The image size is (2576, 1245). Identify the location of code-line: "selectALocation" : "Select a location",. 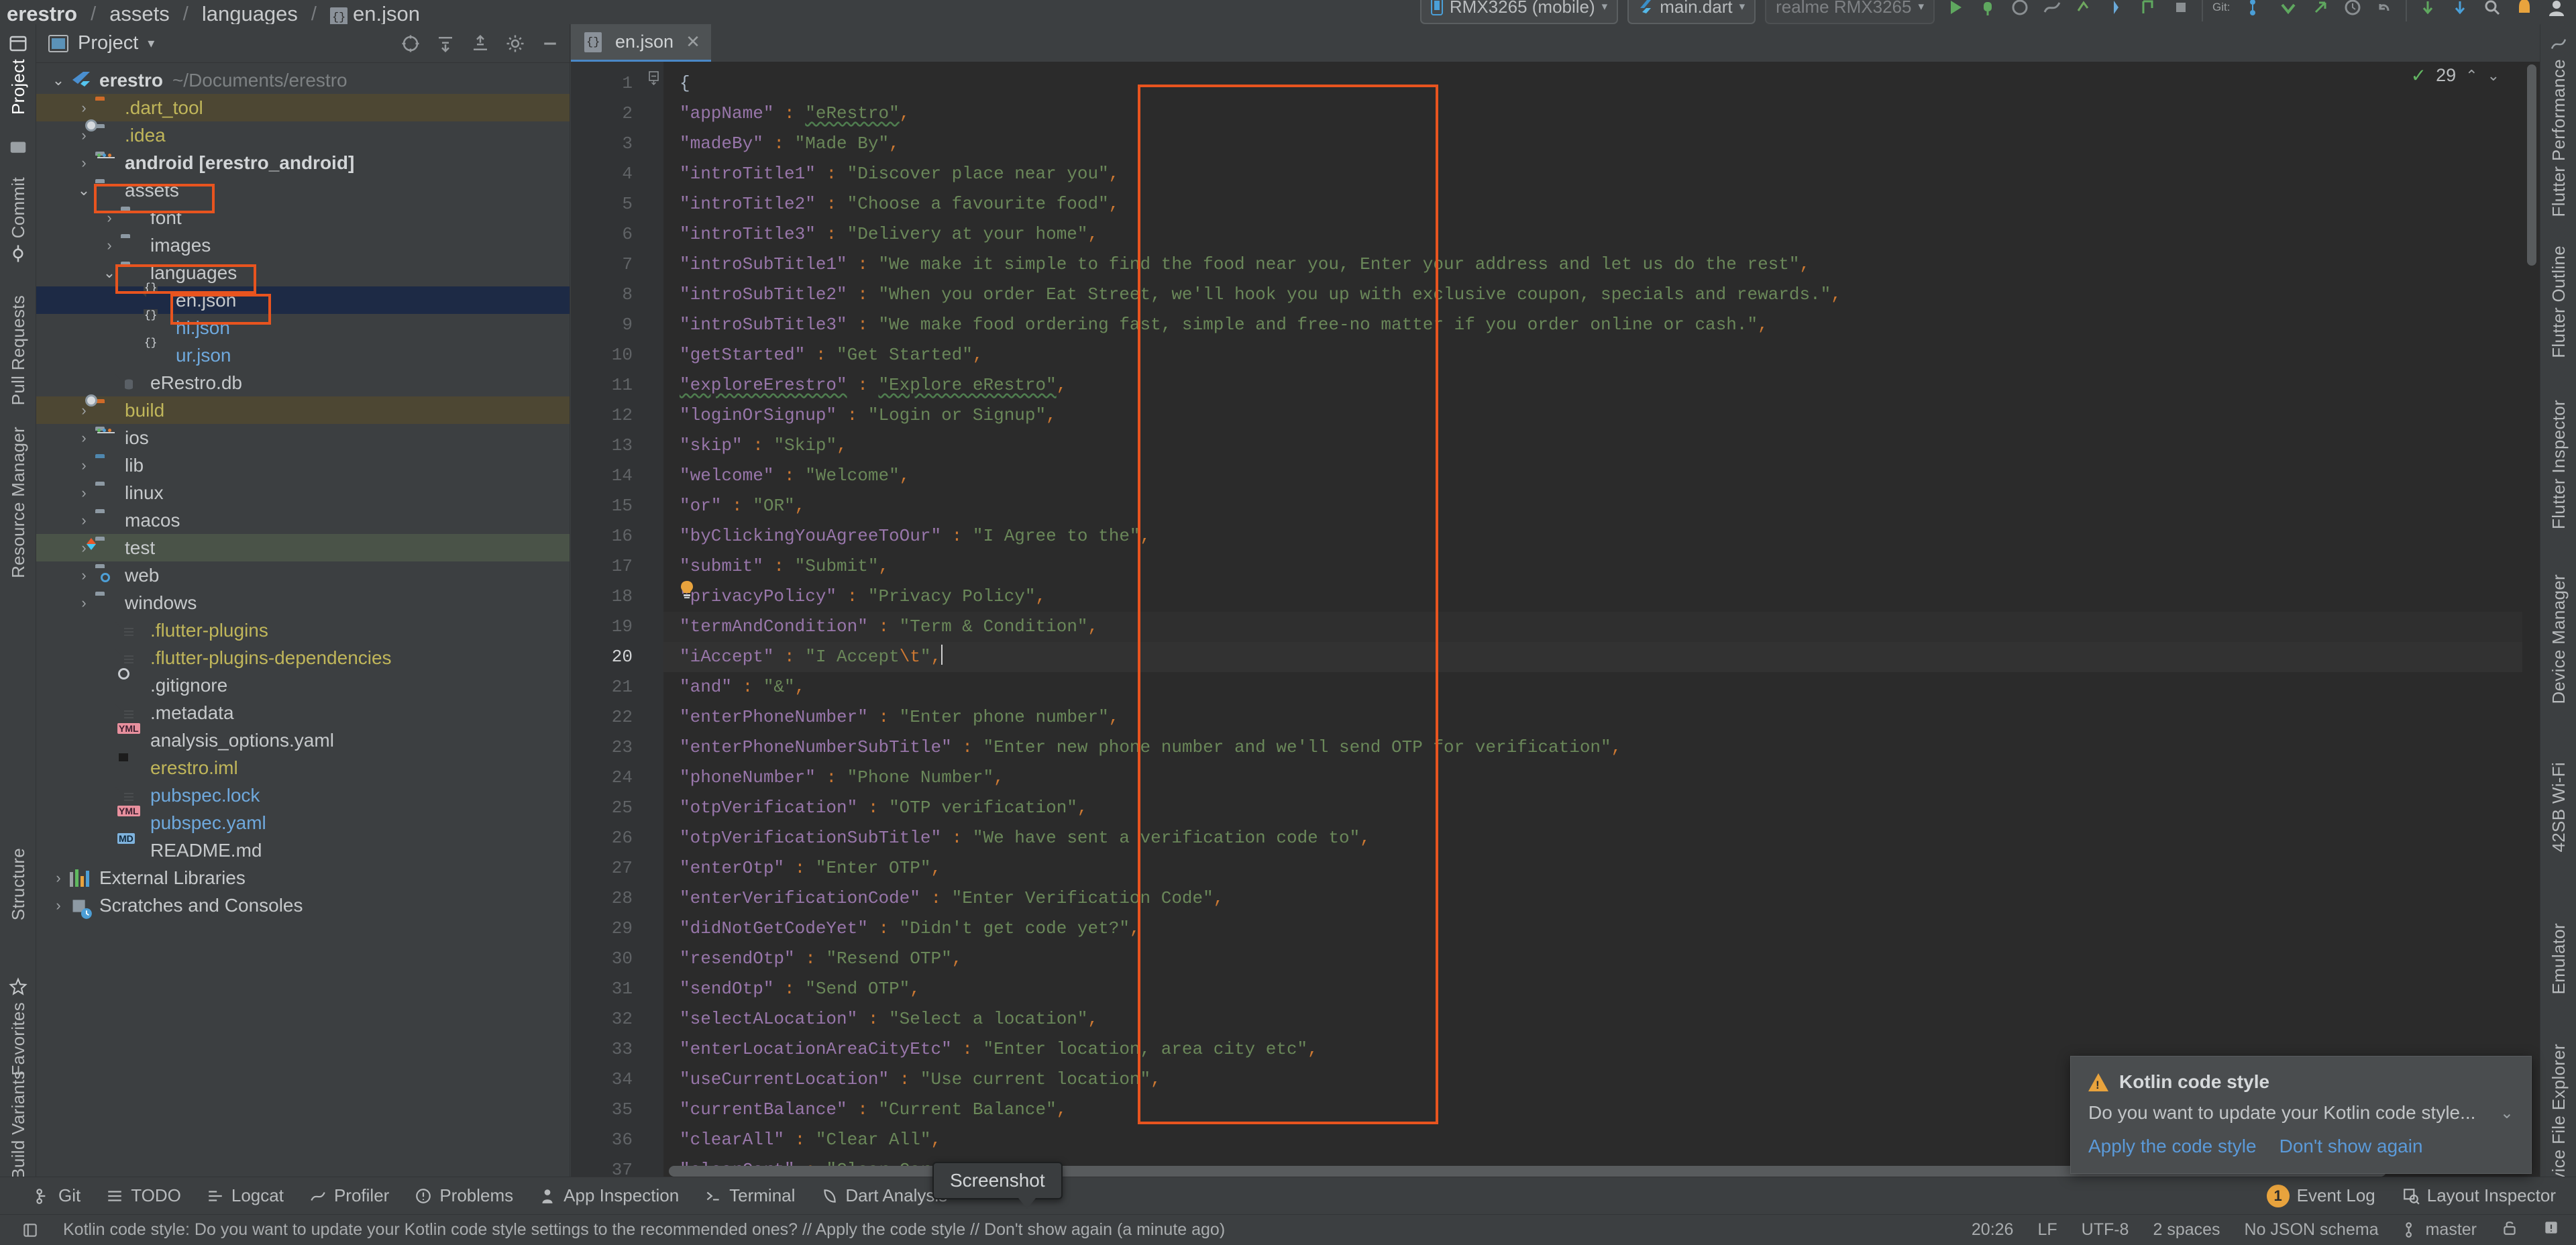
(1601, 1019).